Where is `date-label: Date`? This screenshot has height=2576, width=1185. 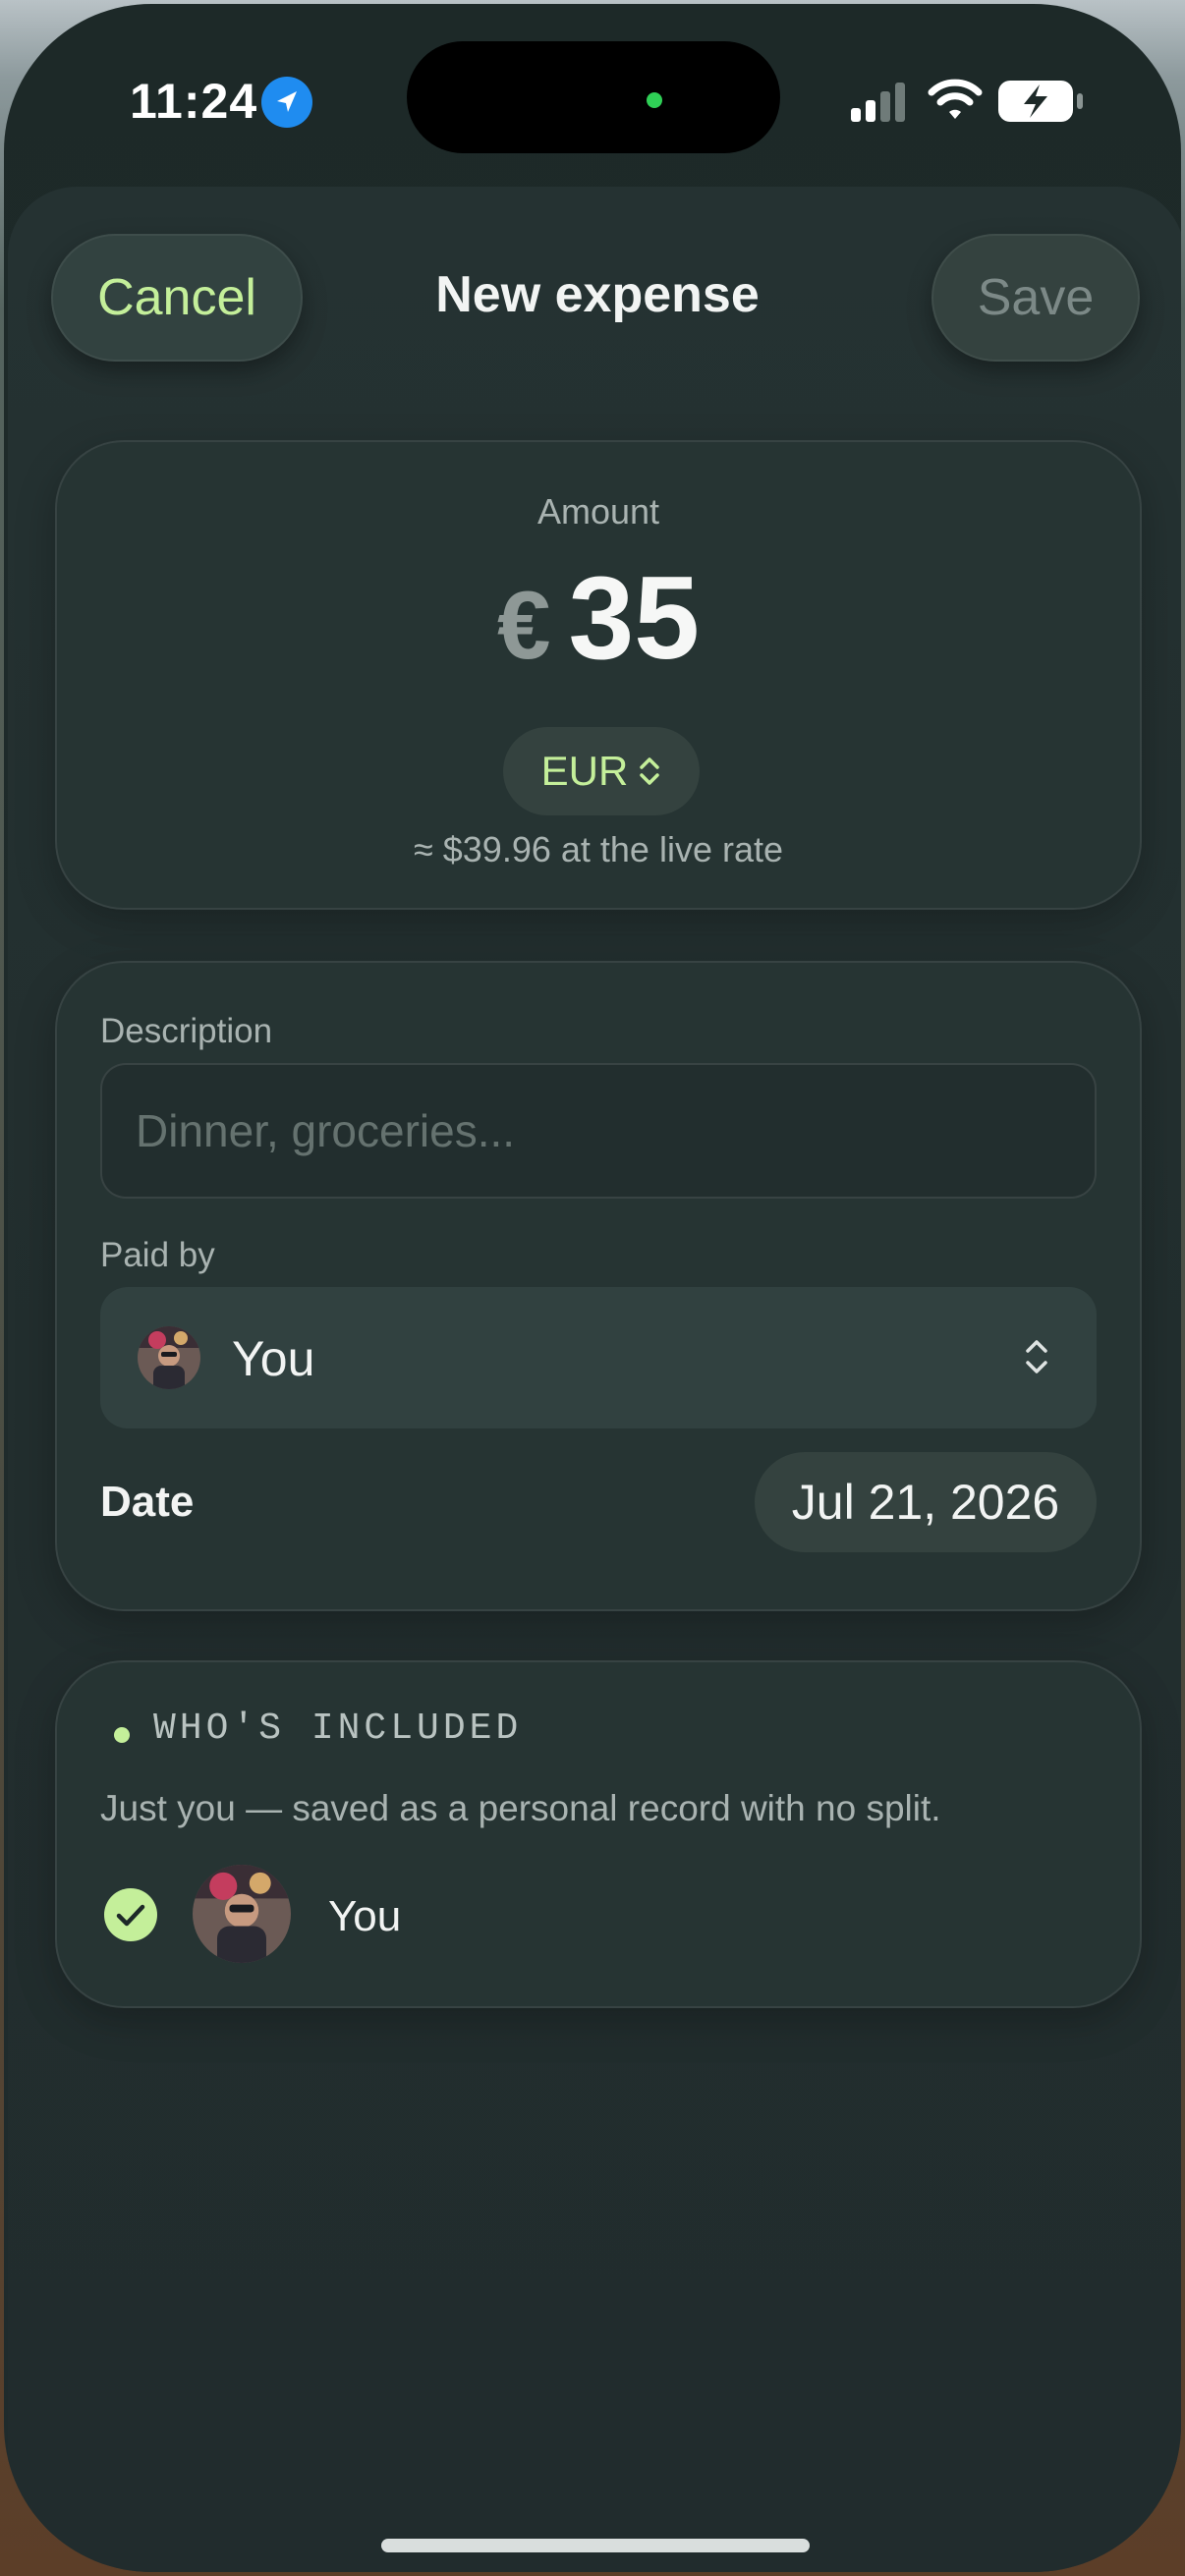 date-label: Date is located at coordinates (148, 1502).